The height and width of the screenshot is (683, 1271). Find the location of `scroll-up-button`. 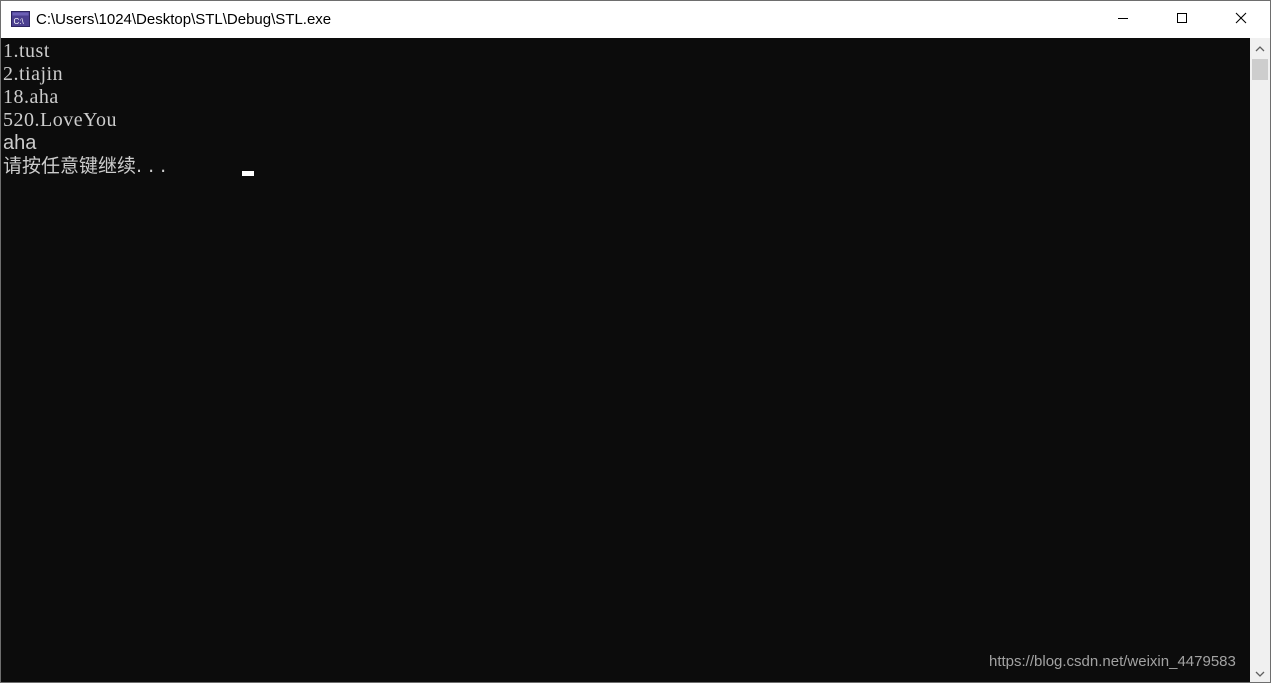

scroll-up-button is located at coordinates (1260, 48).